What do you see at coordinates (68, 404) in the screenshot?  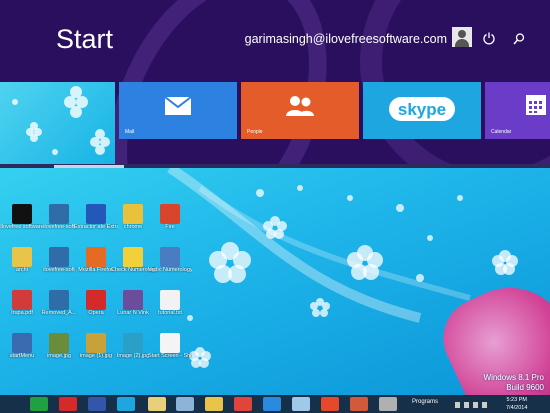 I see `taskbar-stop-icon` at bounding box center [68, 404].